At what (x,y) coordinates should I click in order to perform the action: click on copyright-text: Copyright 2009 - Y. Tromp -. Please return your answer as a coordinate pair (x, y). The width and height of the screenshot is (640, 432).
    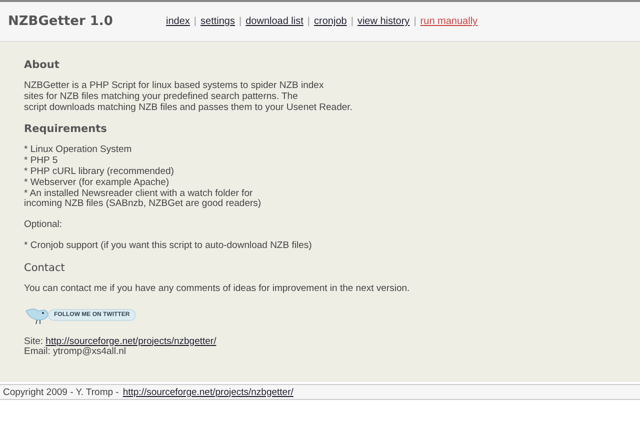
    Looking at the image, I should click on (61, 392).